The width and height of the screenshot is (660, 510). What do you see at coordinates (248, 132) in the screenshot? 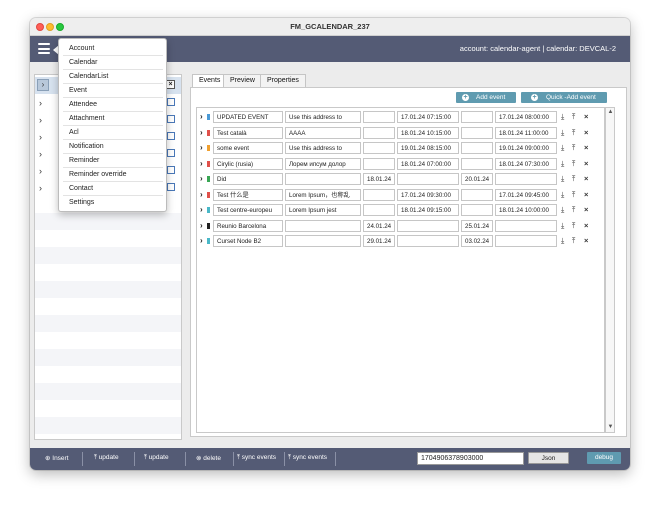
I see `summary-field: Test català` at bounding box center [248, 132].